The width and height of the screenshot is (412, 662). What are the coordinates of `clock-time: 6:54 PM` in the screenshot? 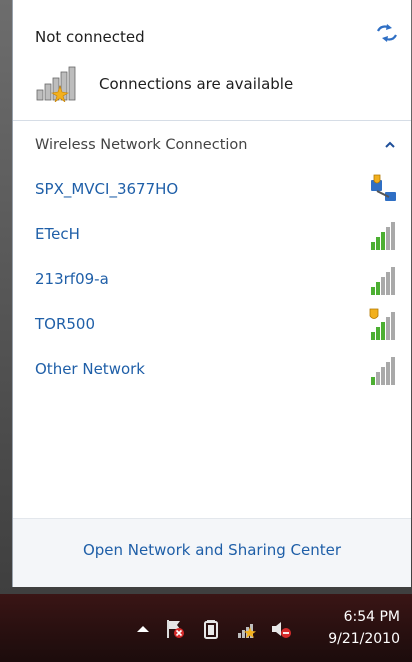 It's located at (371, 617).